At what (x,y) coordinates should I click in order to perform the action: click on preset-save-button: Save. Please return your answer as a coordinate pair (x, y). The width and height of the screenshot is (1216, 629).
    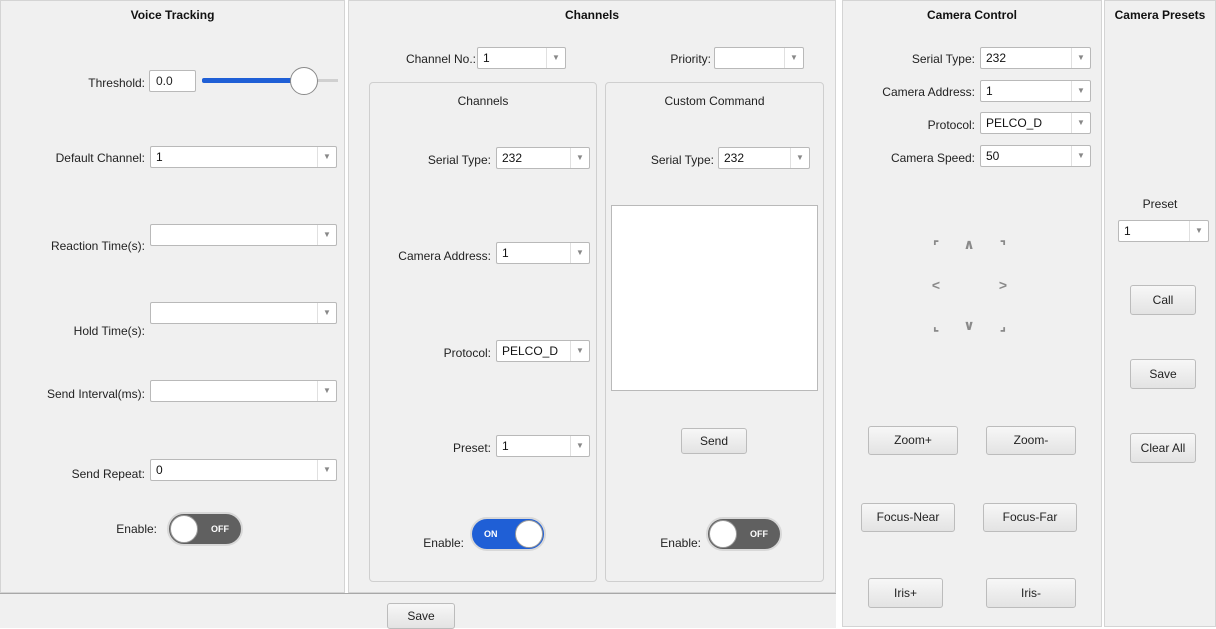
    Looking at the image, I should click on (1163, 374).